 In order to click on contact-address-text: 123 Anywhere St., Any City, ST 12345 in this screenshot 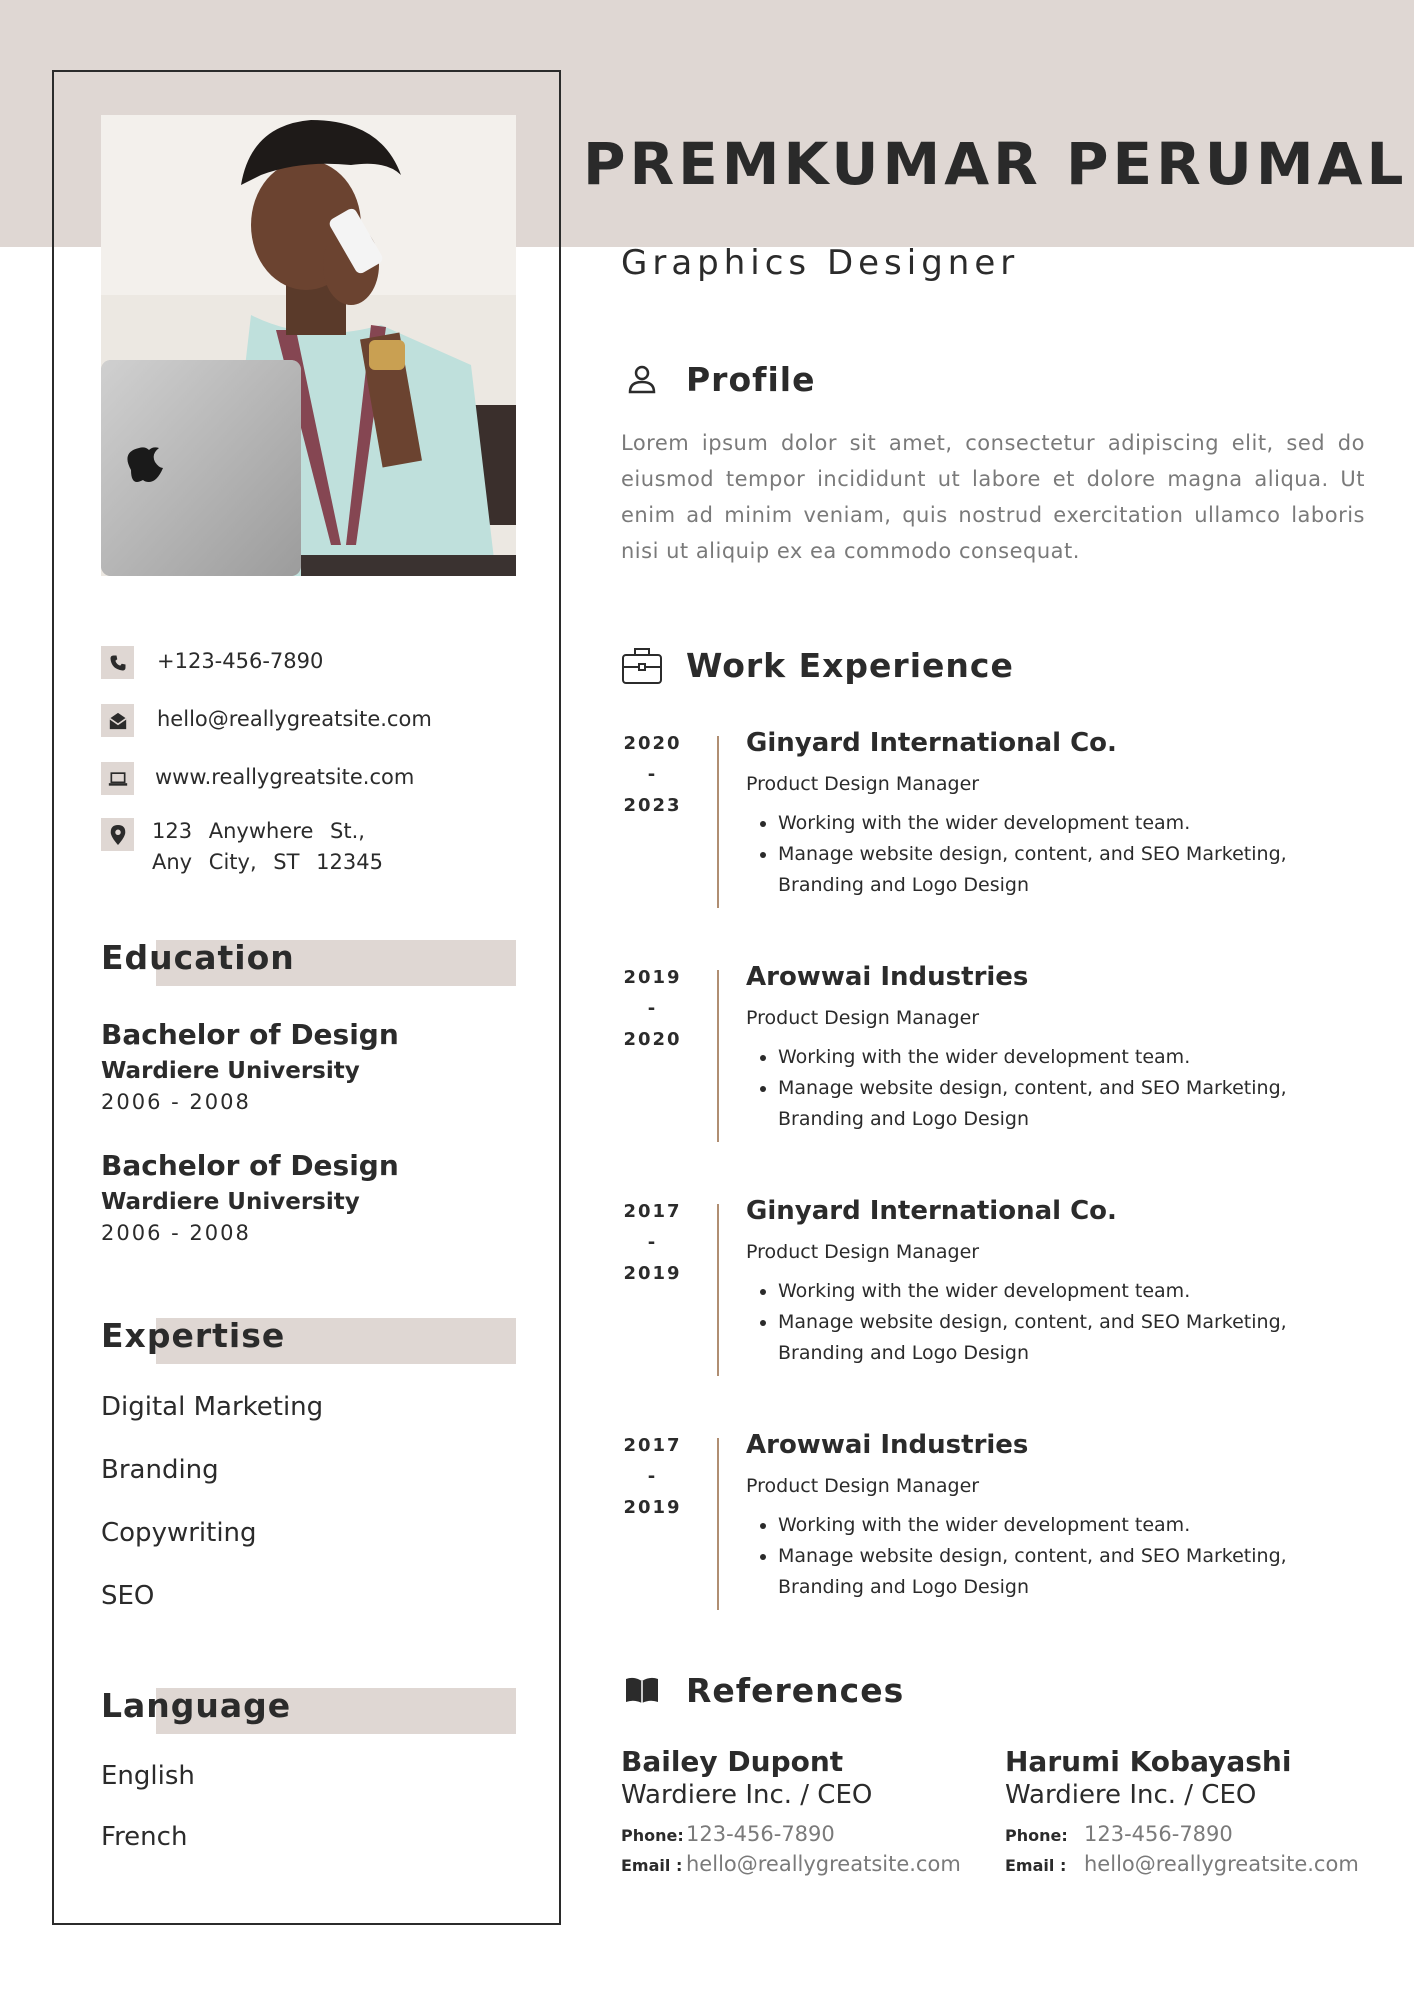, I will do `click(267, 846)`.